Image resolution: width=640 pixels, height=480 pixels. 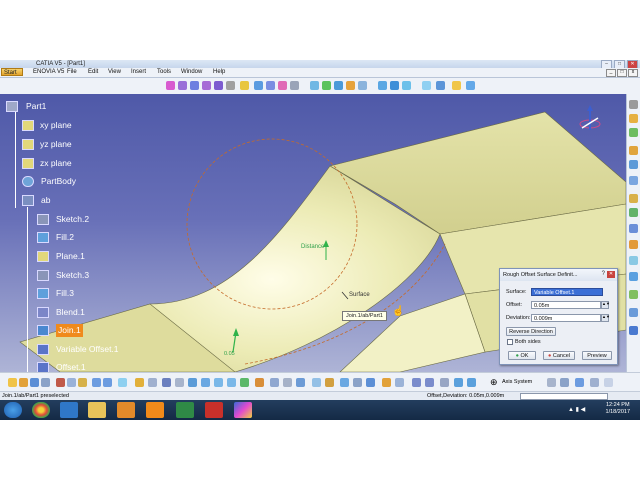 I want to click on new-file-icon, so click(x=12, y=382).